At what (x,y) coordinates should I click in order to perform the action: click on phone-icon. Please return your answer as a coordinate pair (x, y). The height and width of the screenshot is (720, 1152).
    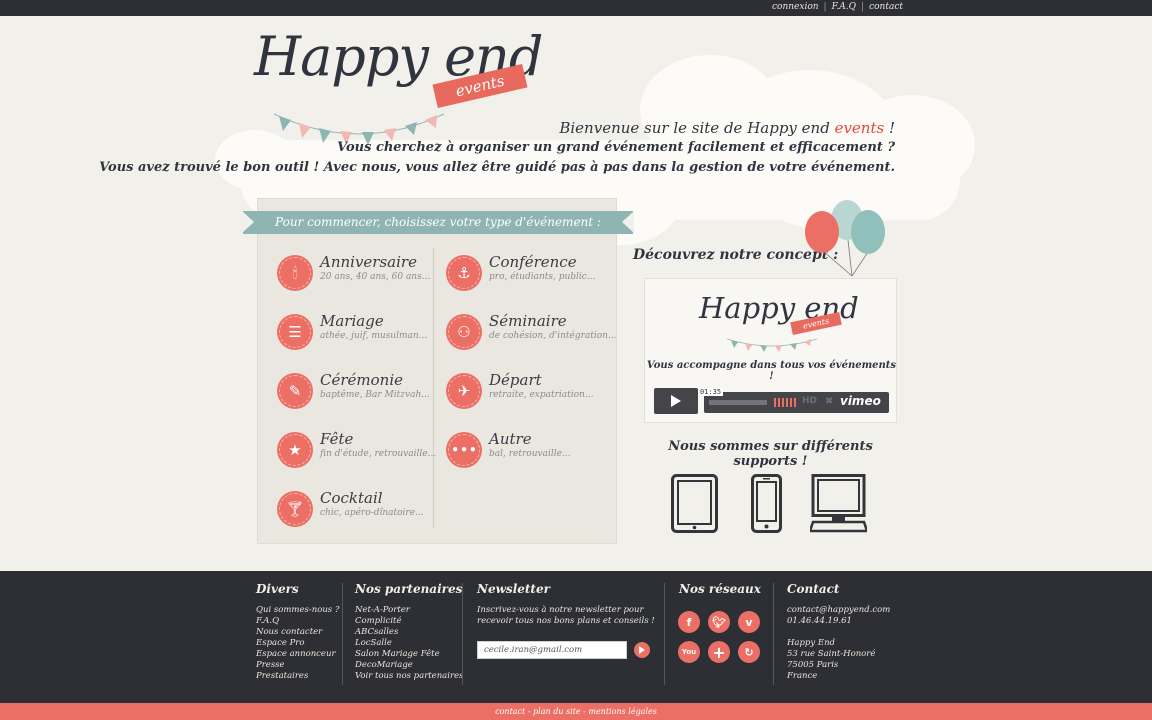
    Looking at the image, I should click on (766, 503).